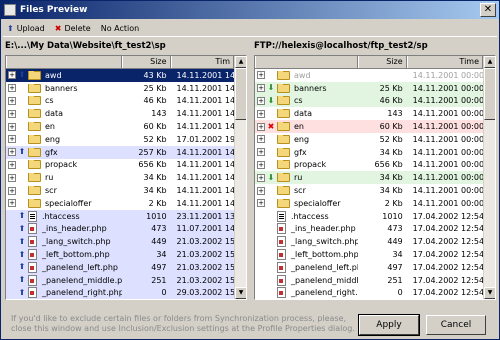 This screenshot has height=340, width=500. Describe the element at coordinates (120, 28) in the screenshot. I see `no-action-button: No Action` at that location.